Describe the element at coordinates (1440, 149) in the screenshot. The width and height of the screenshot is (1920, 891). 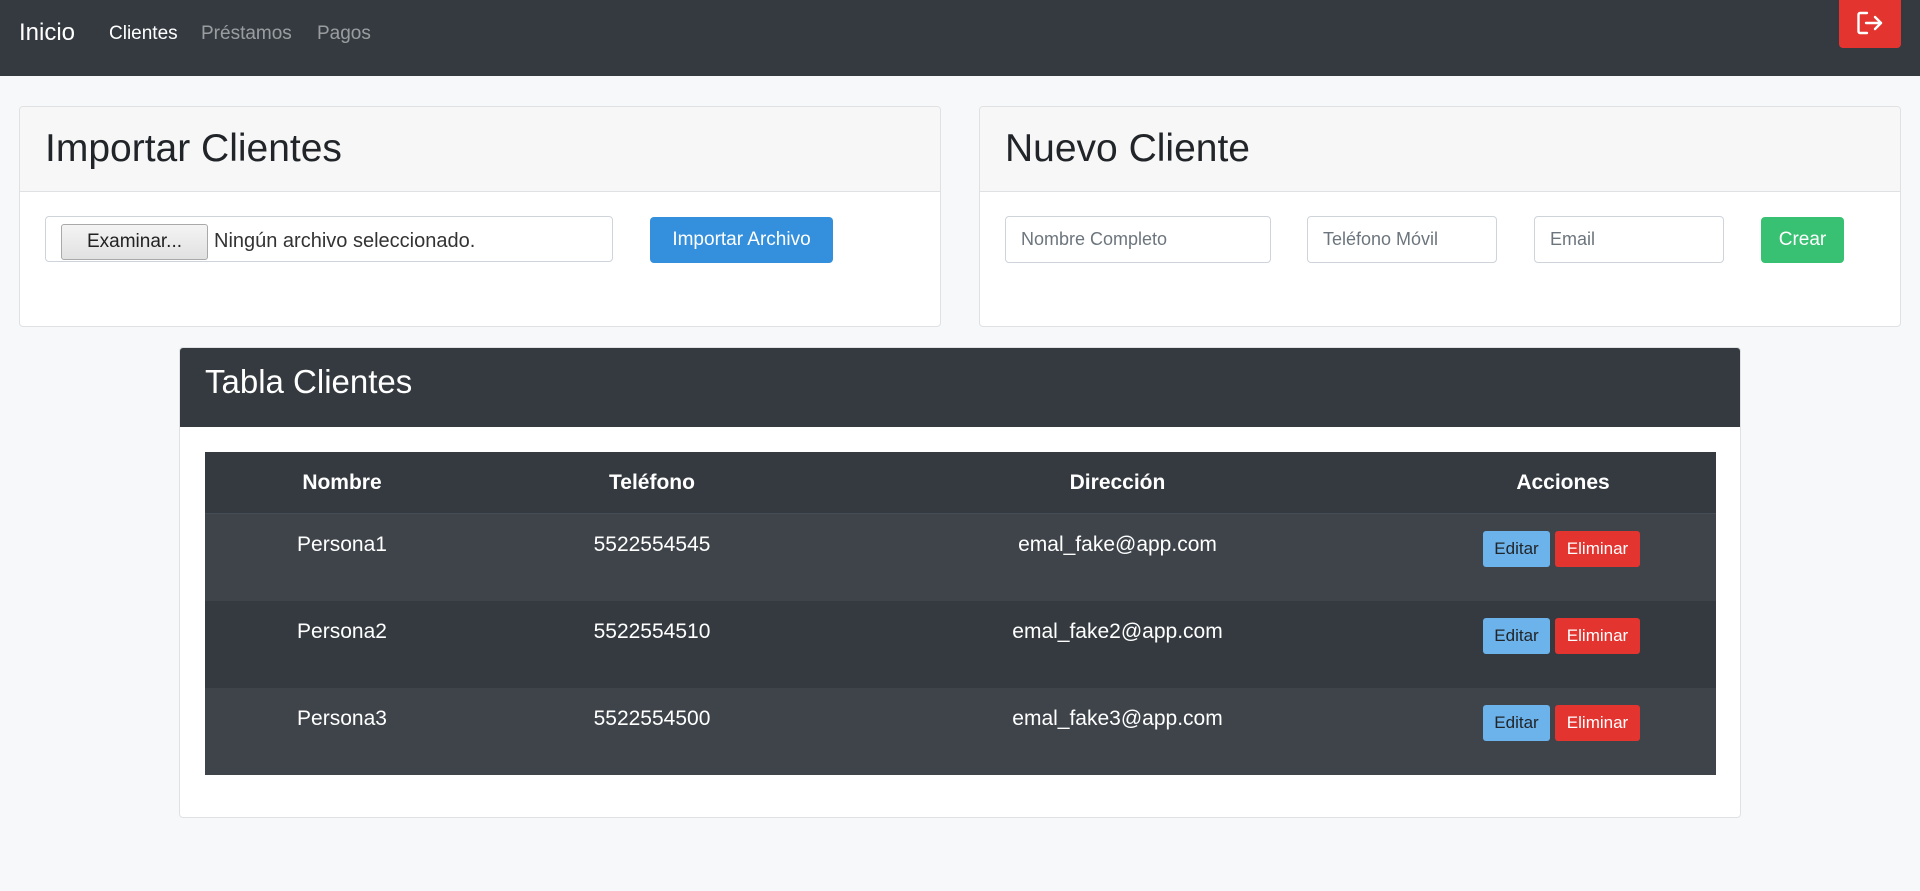
I see `new-client-card-header: Nuevo Cliente` at that location.